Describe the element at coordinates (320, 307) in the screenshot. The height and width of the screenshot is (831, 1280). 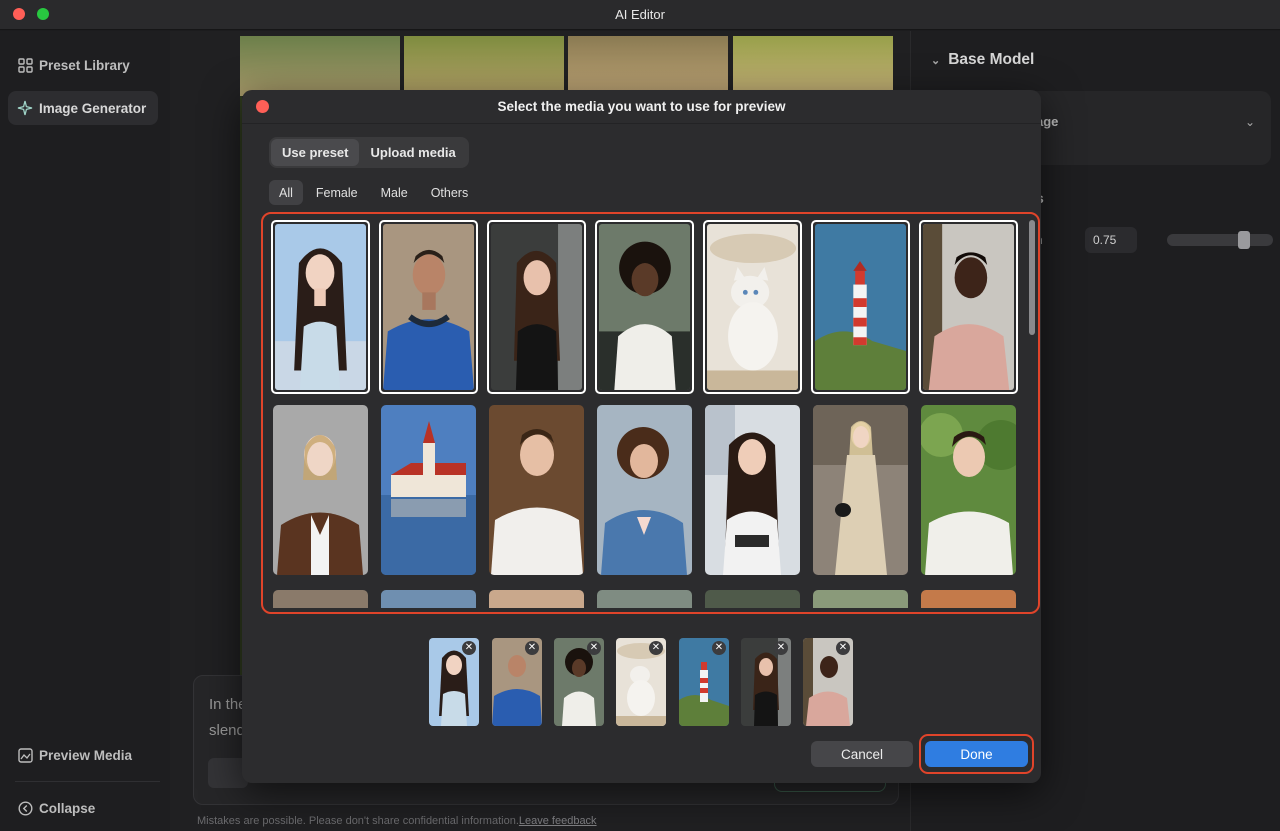
I see `media-thumbnail-woman-sky` at that location.